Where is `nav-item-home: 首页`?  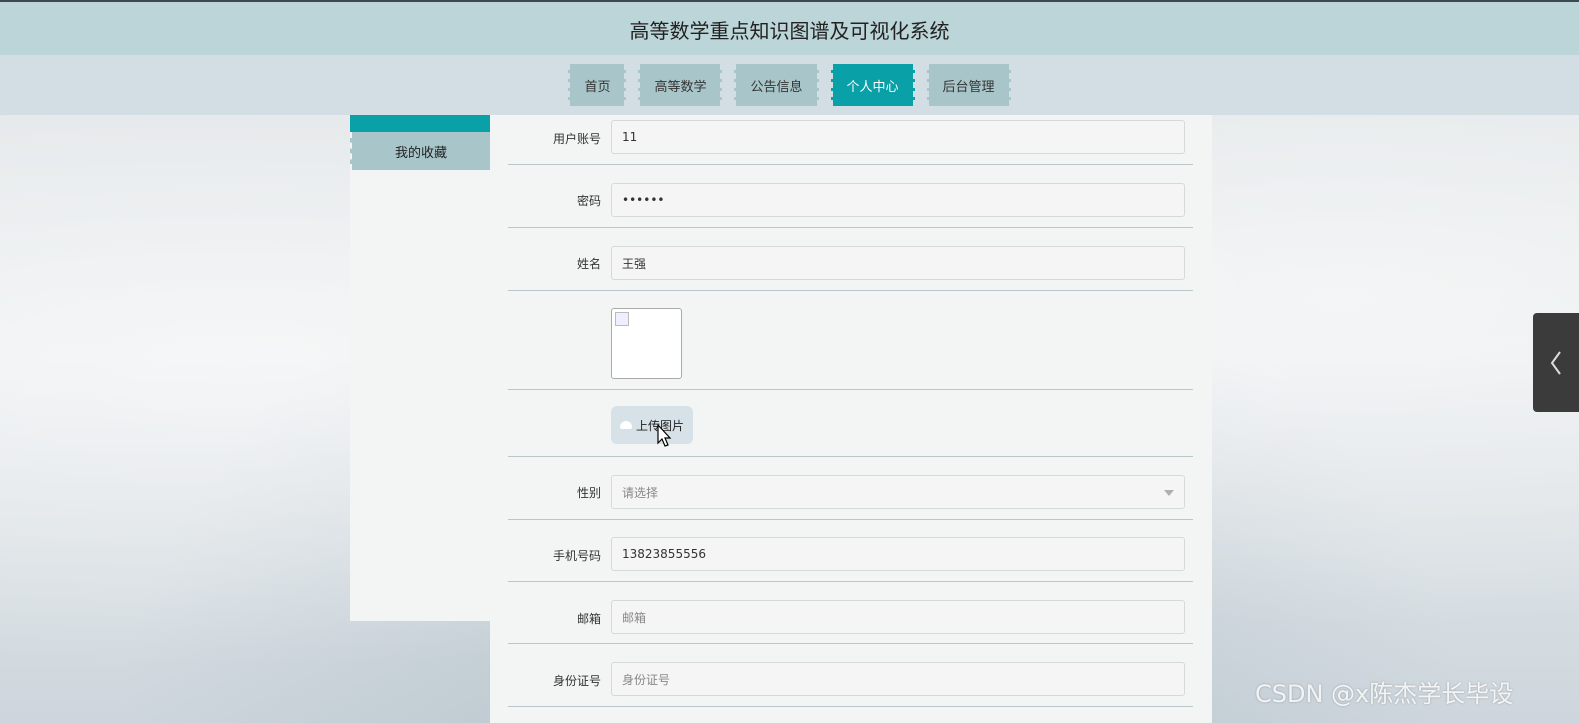 nav-item-home: 首页 is located at coordinates (597, 85).